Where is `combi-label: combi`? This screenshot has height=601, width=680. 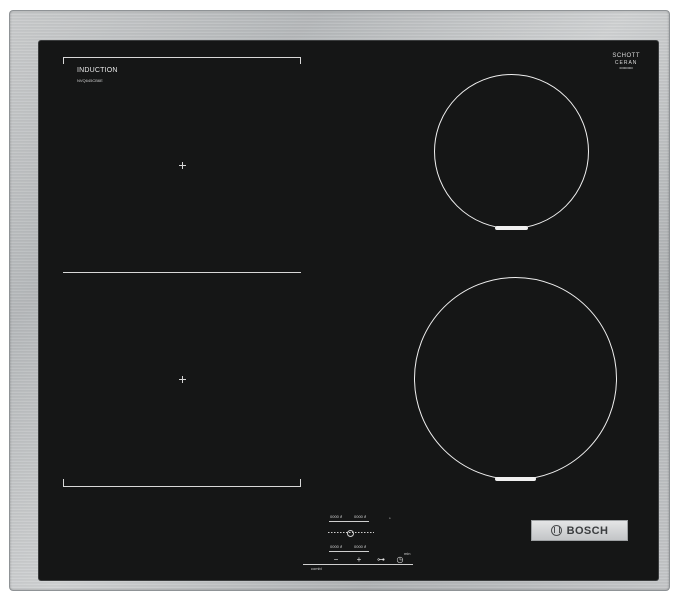 combi-label: combi is located at coordinates (316, 568).